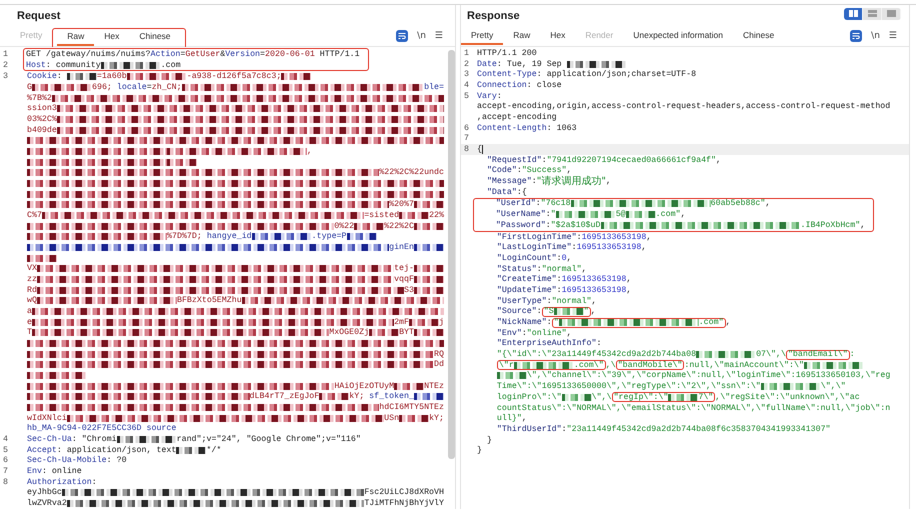  What do you see at coordinates (529, 429) in the screenshot?
I see `code-token: "ThirdUserId"` at bounding box center [529, 429].